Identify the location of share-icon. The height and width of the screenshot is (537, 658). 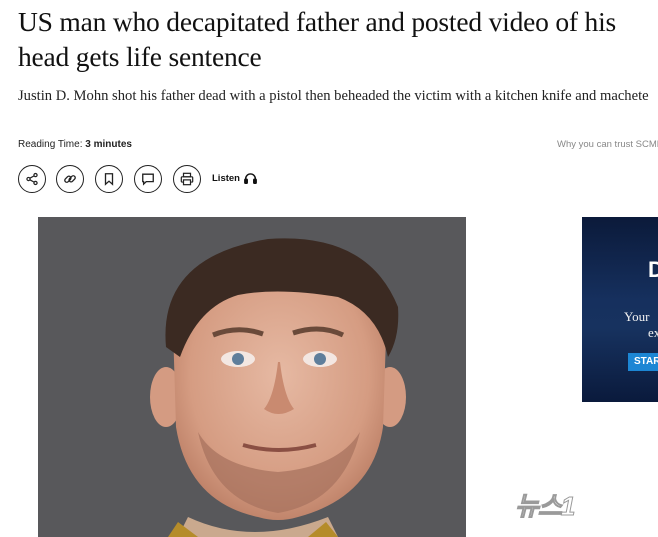
(32, 179).